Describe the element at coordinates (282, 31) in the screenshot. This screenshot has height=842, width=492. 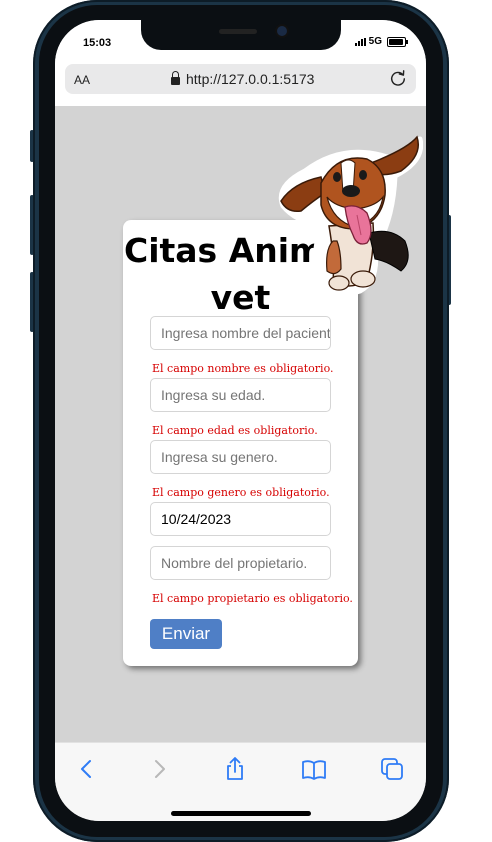
I see `front-camera` at that location.